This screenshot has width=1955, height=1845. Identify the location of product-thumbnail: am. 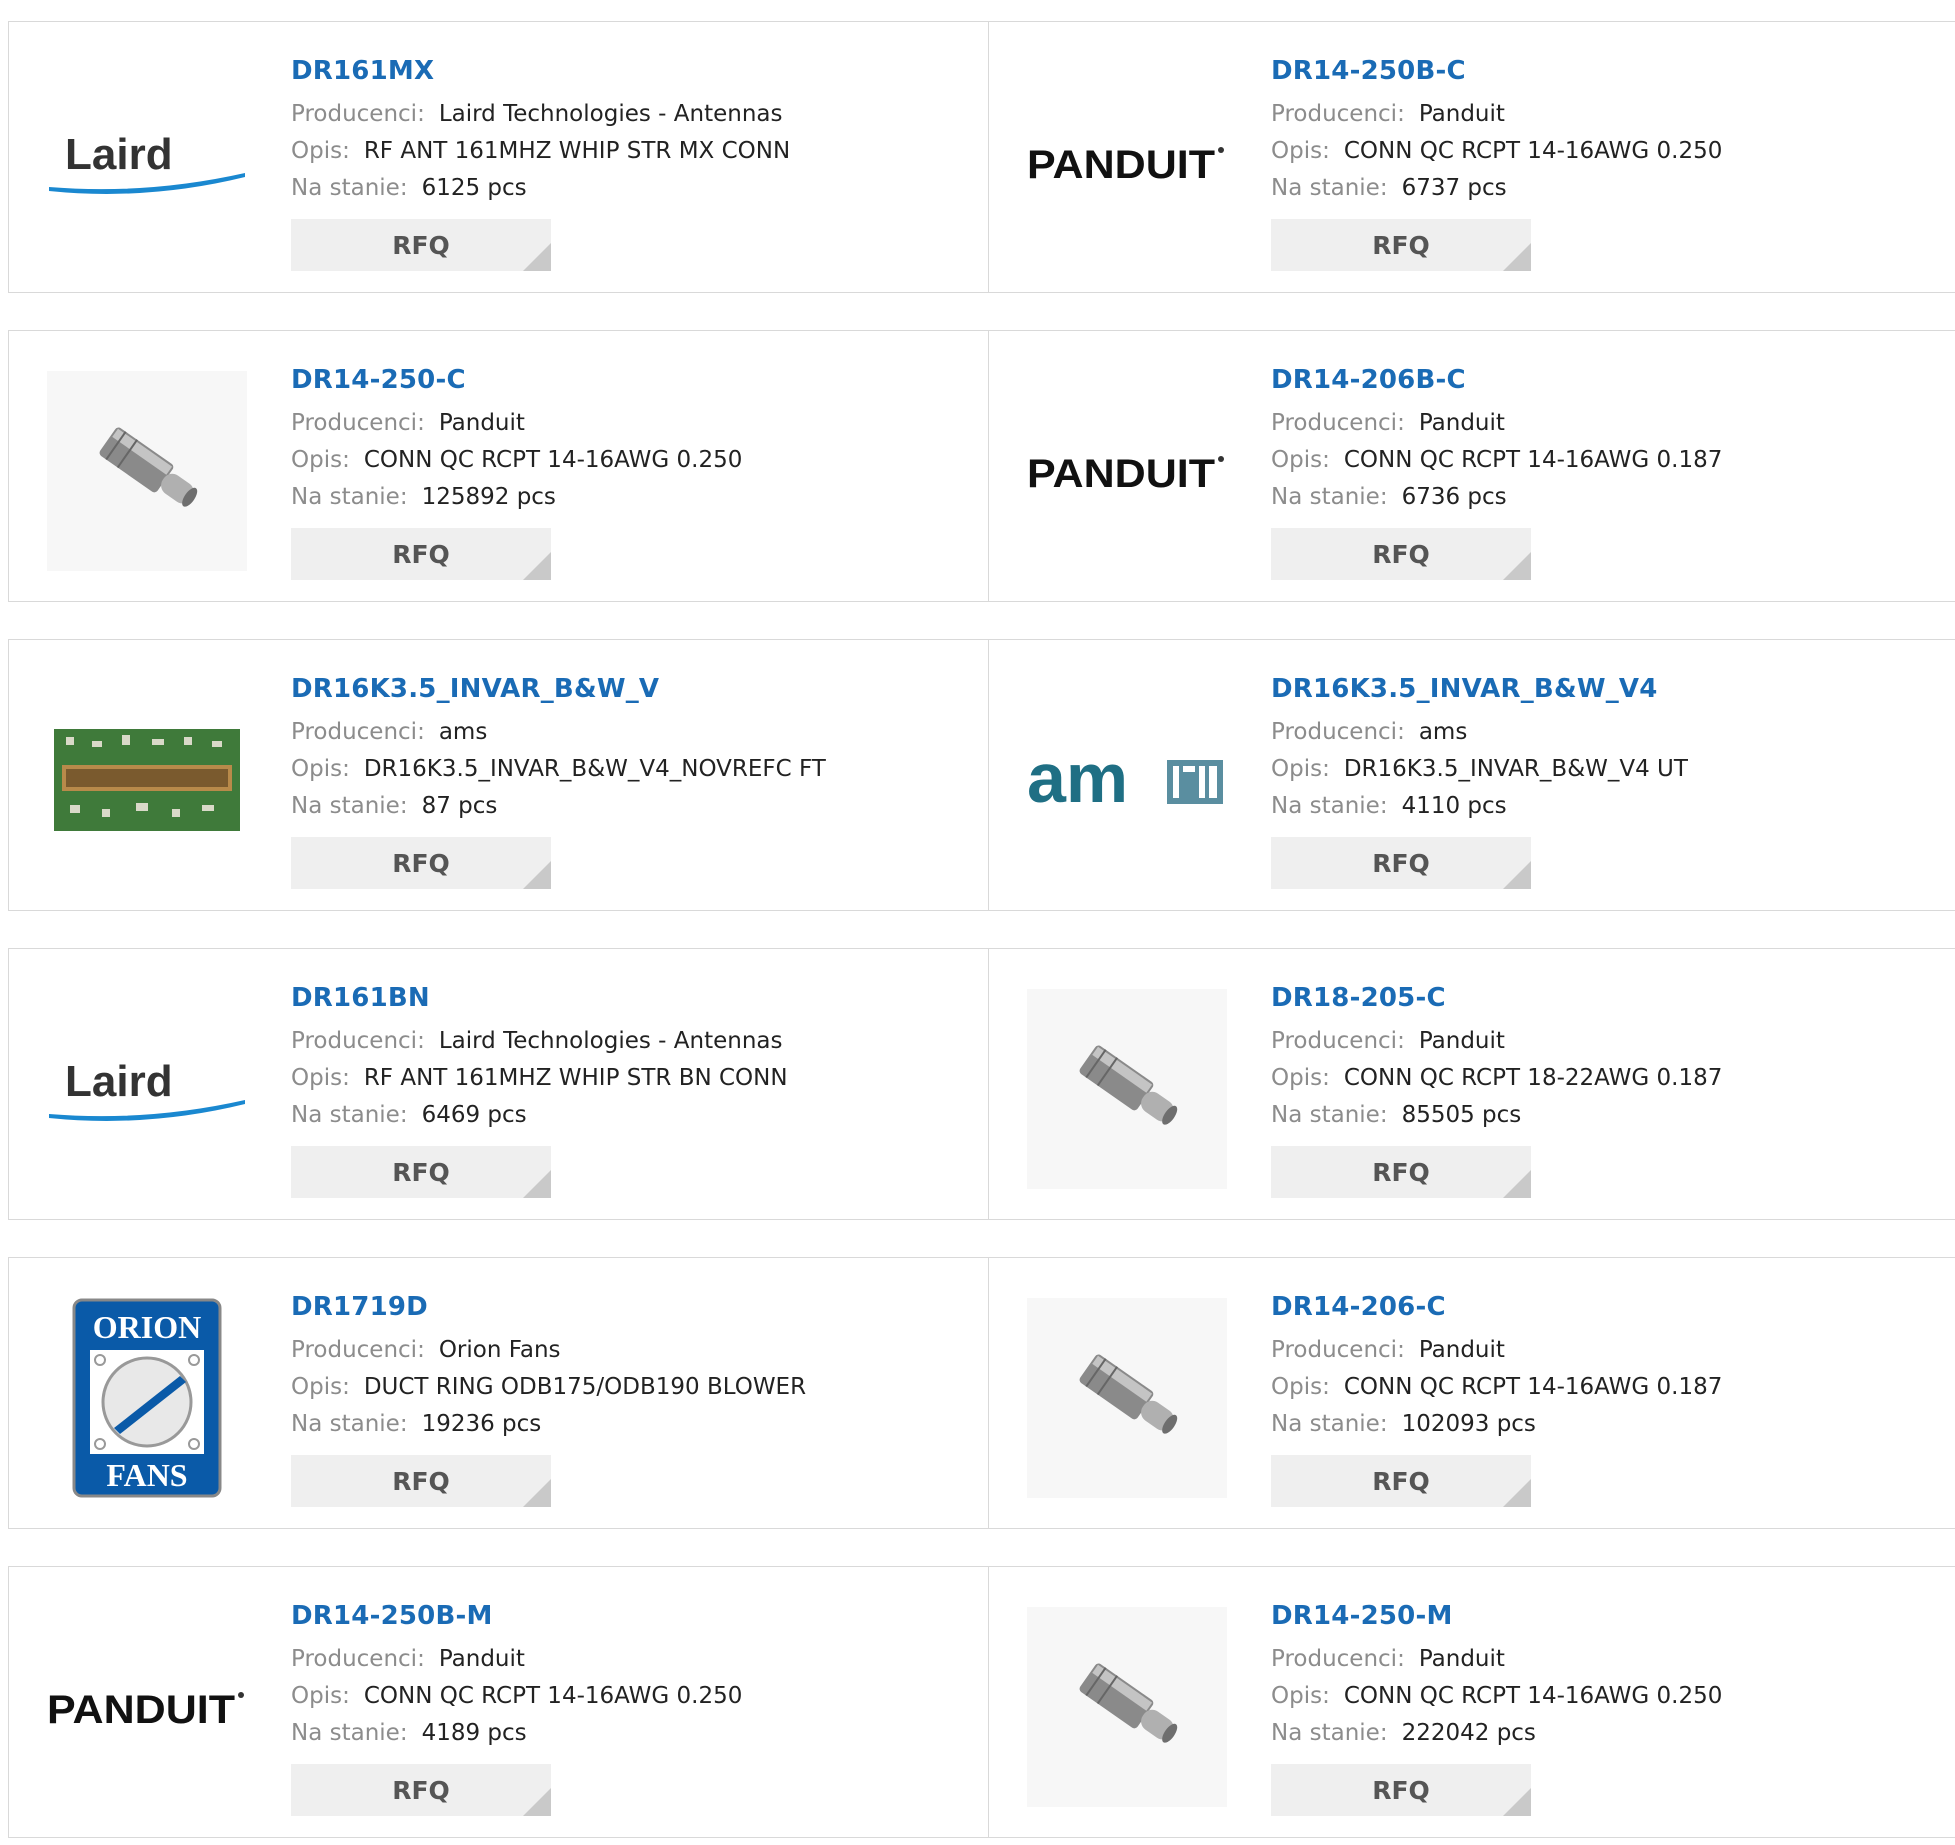
(1127, 780).